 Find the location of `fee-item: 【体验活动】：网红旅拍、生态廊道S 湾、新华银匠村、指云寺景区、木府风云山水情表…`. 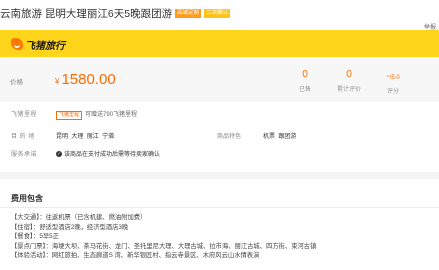

fee-item: 【体验活动】：网红旅拍、生态廊道S 湾、新华银匠村、指云寺景区、木府风云山水情表… is located at coordinates (135, 255).